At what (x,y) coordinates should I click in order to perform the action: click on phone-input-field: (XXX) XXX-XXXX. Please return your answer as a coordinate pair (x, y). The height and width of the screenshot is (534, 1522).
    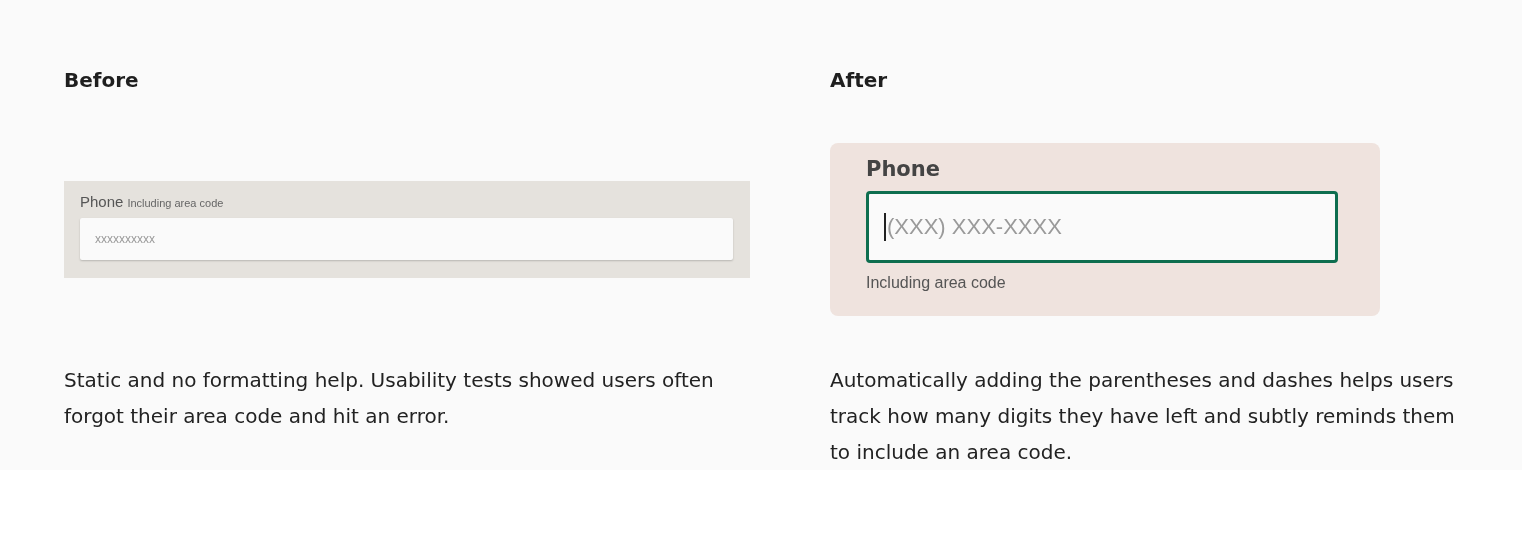
    Looking at the image, I should click on (1102, 226).